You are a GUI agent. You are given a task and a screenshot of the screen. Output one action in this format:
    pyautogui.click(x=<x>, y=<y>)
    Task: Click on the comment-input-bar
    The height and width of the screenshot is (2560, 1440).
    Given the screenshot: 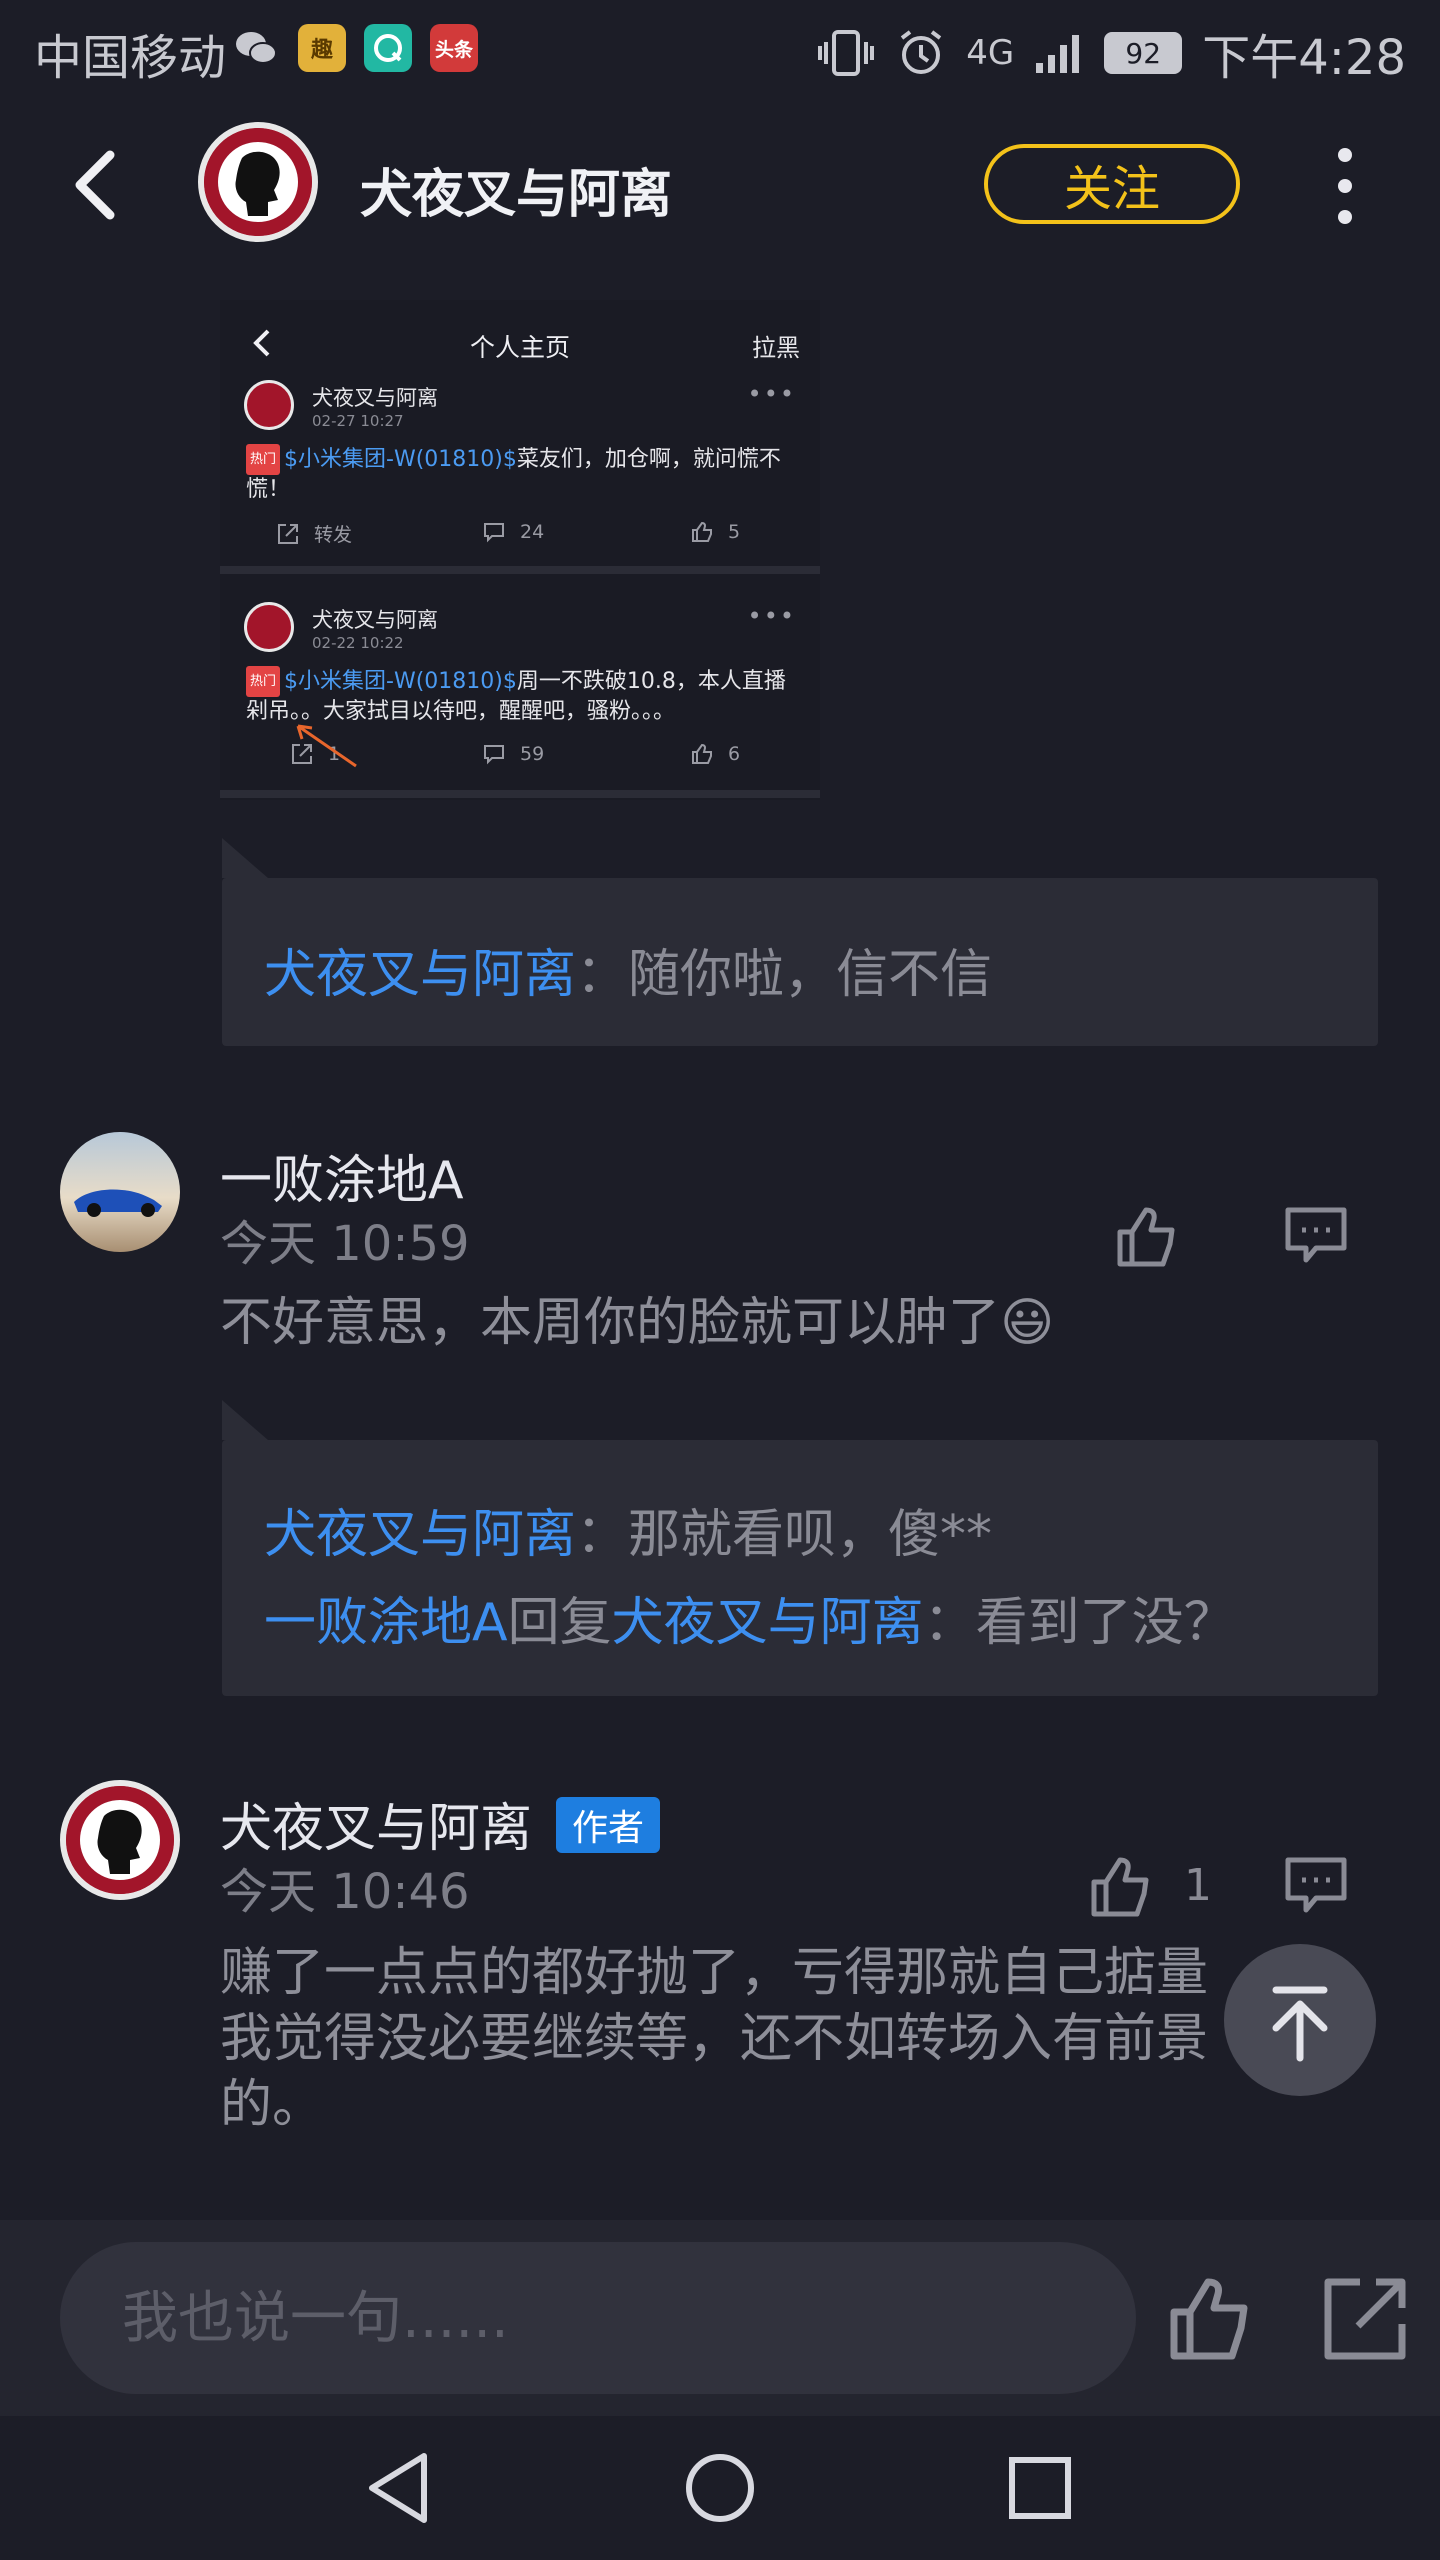 What is the action you would take?
    pyautogui.click(x=720, y=2318)
    